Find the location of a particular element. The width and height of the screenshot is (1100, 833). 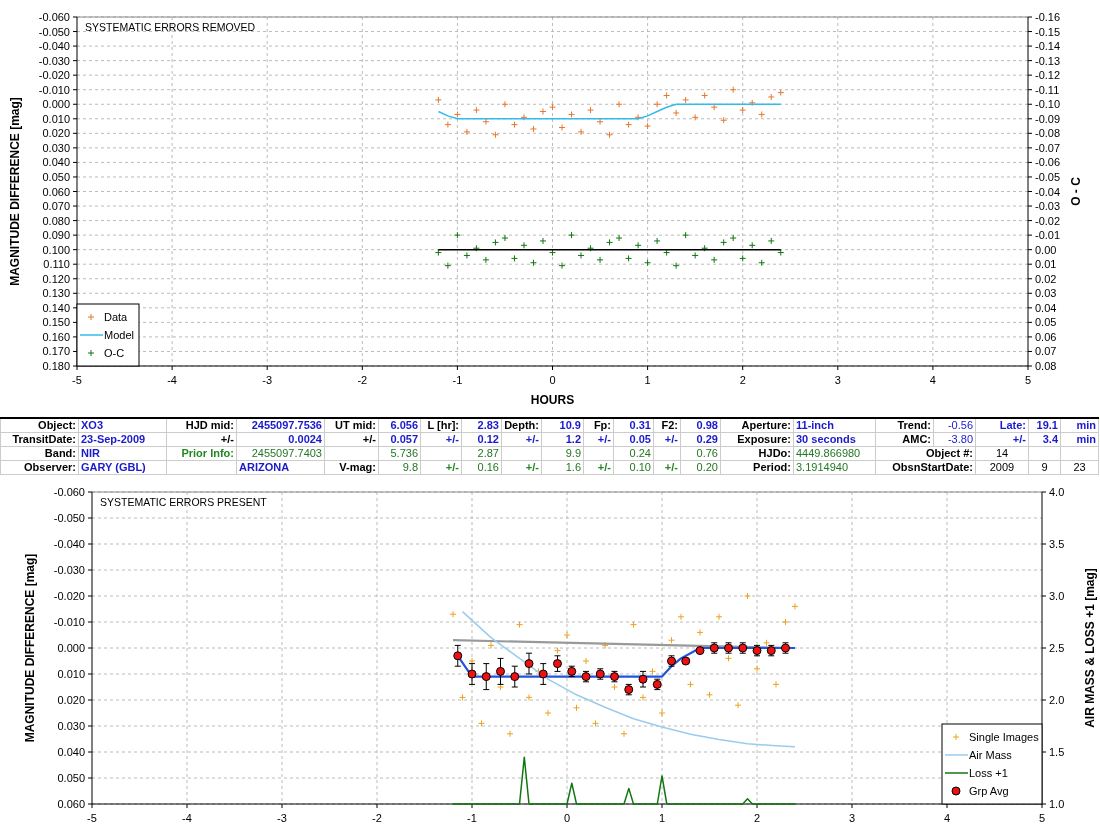

axis-tick-label: -0.03 is located at coordinates (1048, 206).